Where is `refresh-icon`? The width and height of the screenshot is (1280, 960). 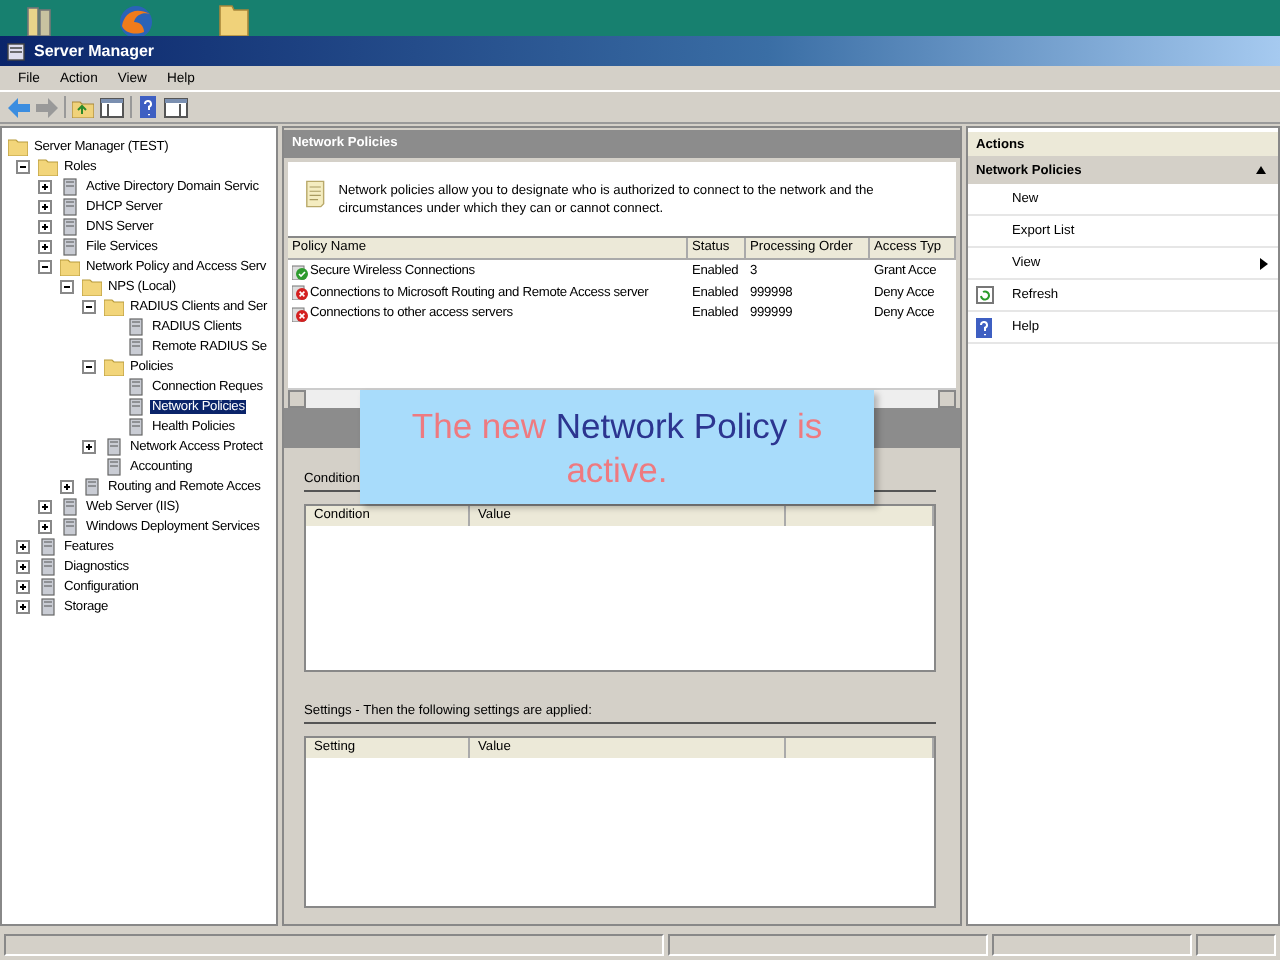
refresh-icon is located at coordinates (985, 295).